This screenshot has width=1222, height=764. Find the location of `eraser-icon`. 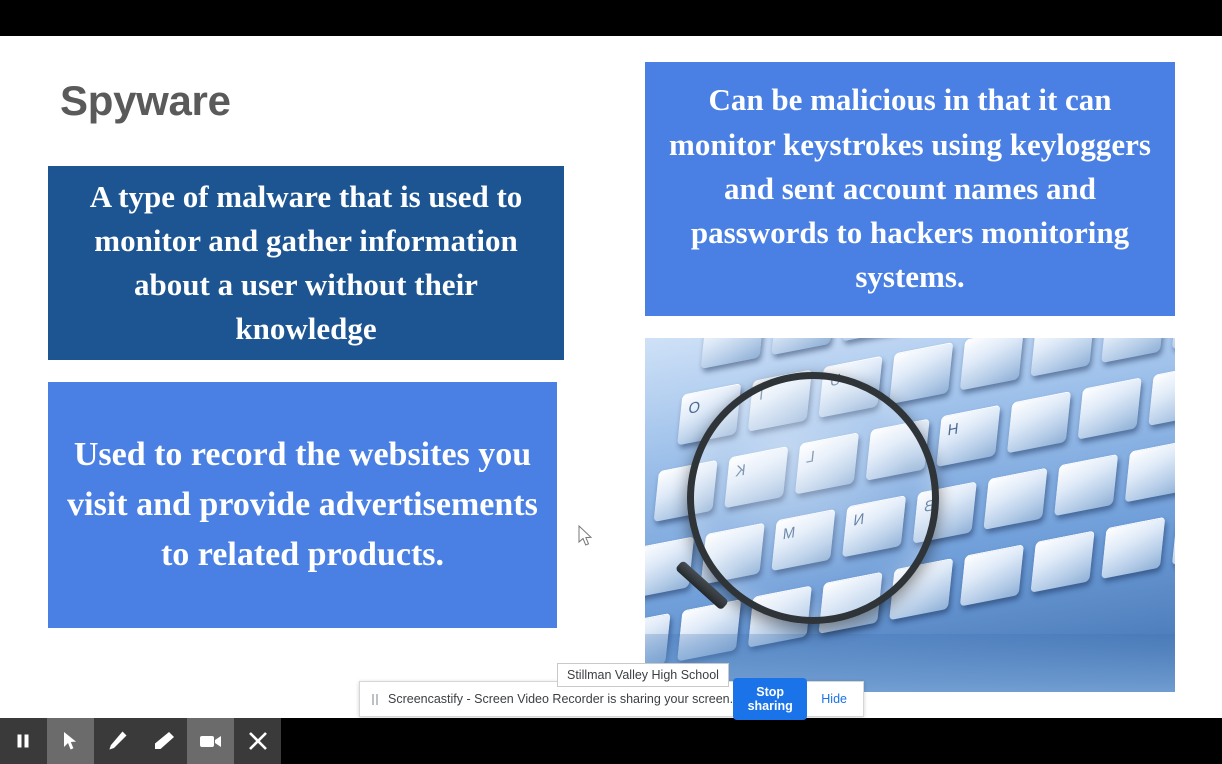

eraser-icon is located at coordinates (164, 741).